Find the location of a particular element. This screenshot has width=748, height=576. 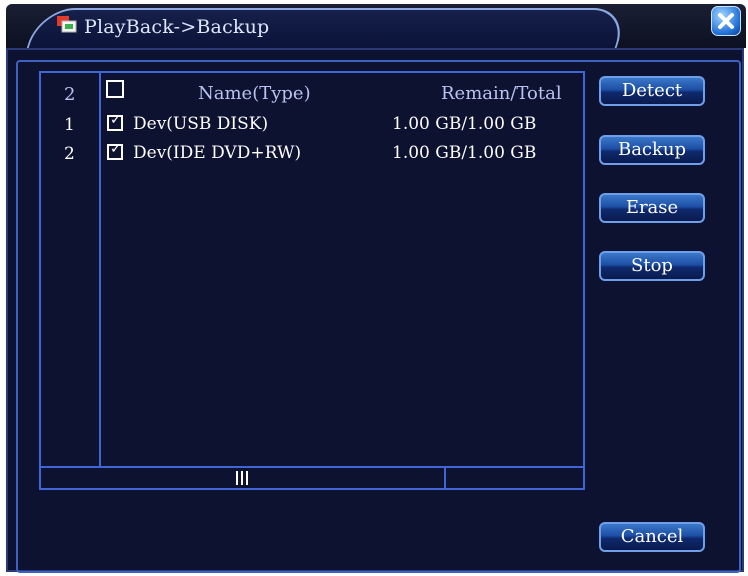

table-column-divider is located at coordinates (100, 269).